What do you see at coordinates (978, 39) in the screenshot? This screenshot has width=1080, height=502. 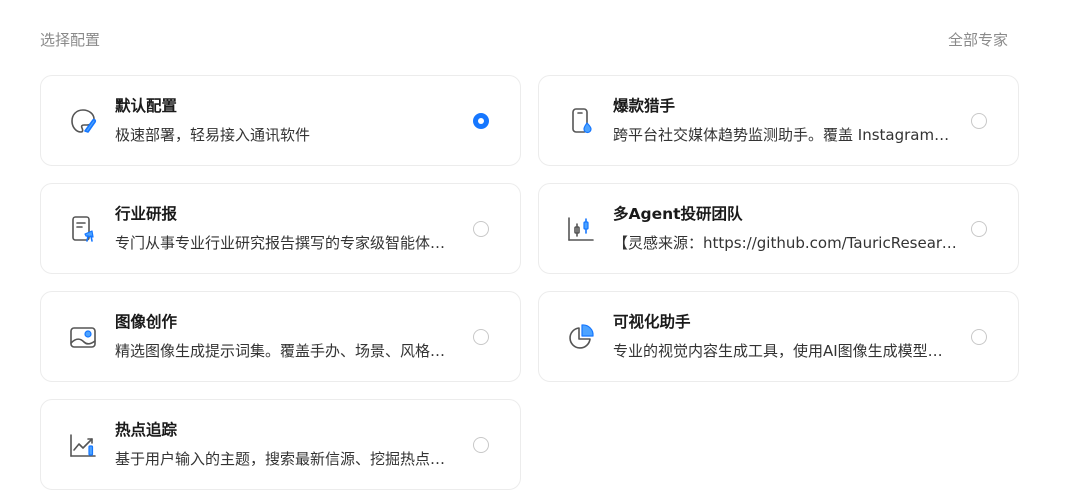 I see `all-experts-link: 全部专家` at bounding box center [978, 39].